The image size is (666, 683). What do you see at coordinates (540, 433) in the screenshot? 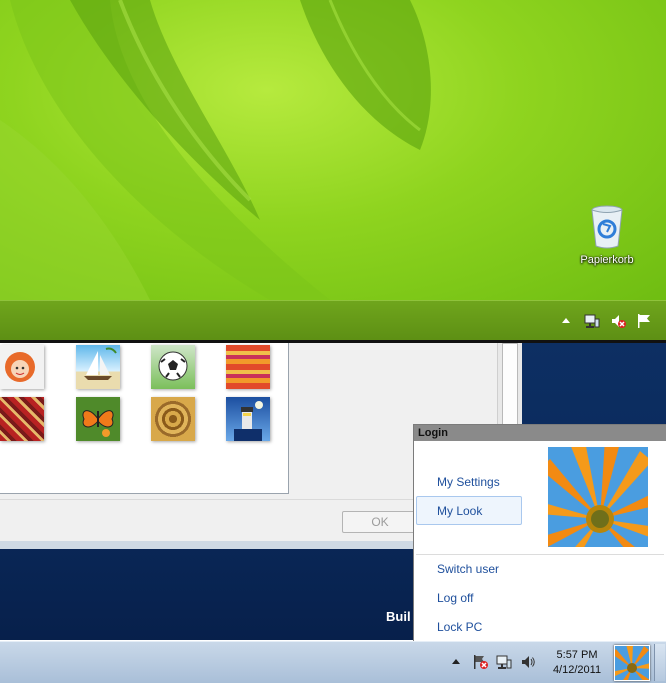
I see `login-menu-title: Login` at bounding box center [540, 433].